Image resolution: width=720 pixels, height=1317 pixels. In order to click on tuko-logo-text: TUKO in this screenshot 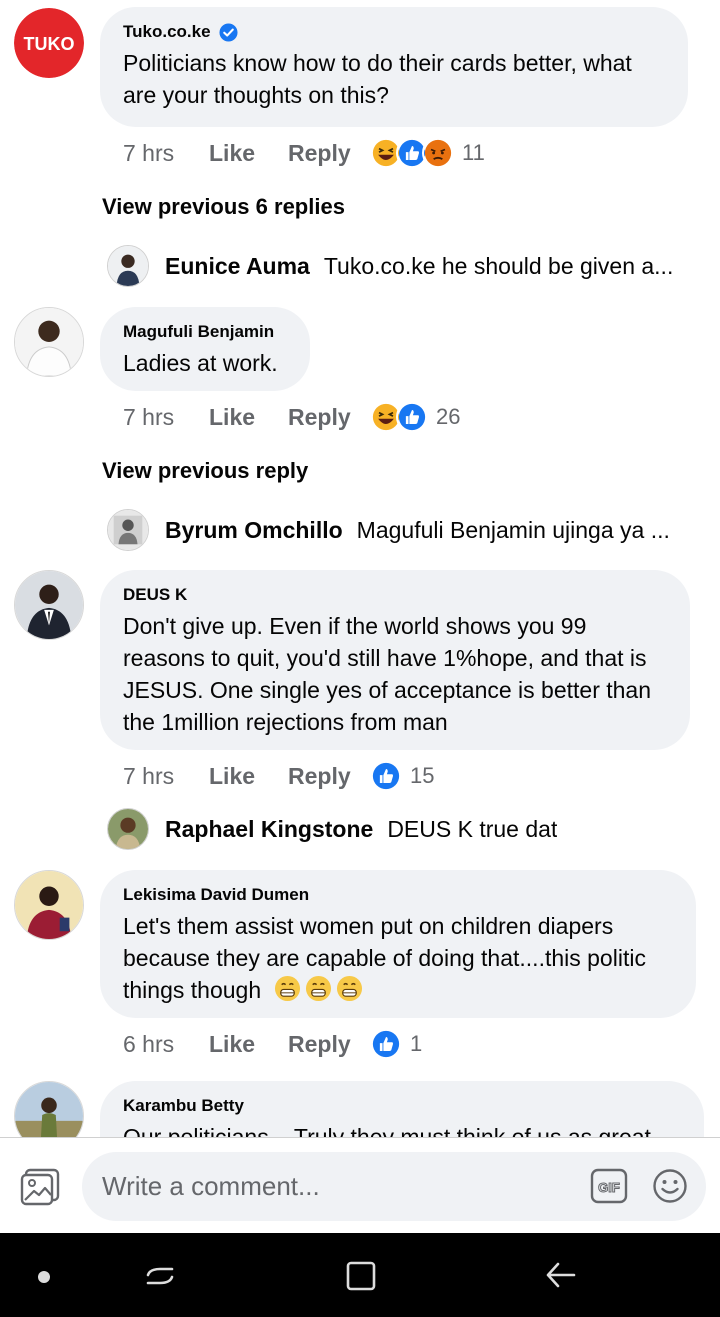, I will do `click(49, 44)`.